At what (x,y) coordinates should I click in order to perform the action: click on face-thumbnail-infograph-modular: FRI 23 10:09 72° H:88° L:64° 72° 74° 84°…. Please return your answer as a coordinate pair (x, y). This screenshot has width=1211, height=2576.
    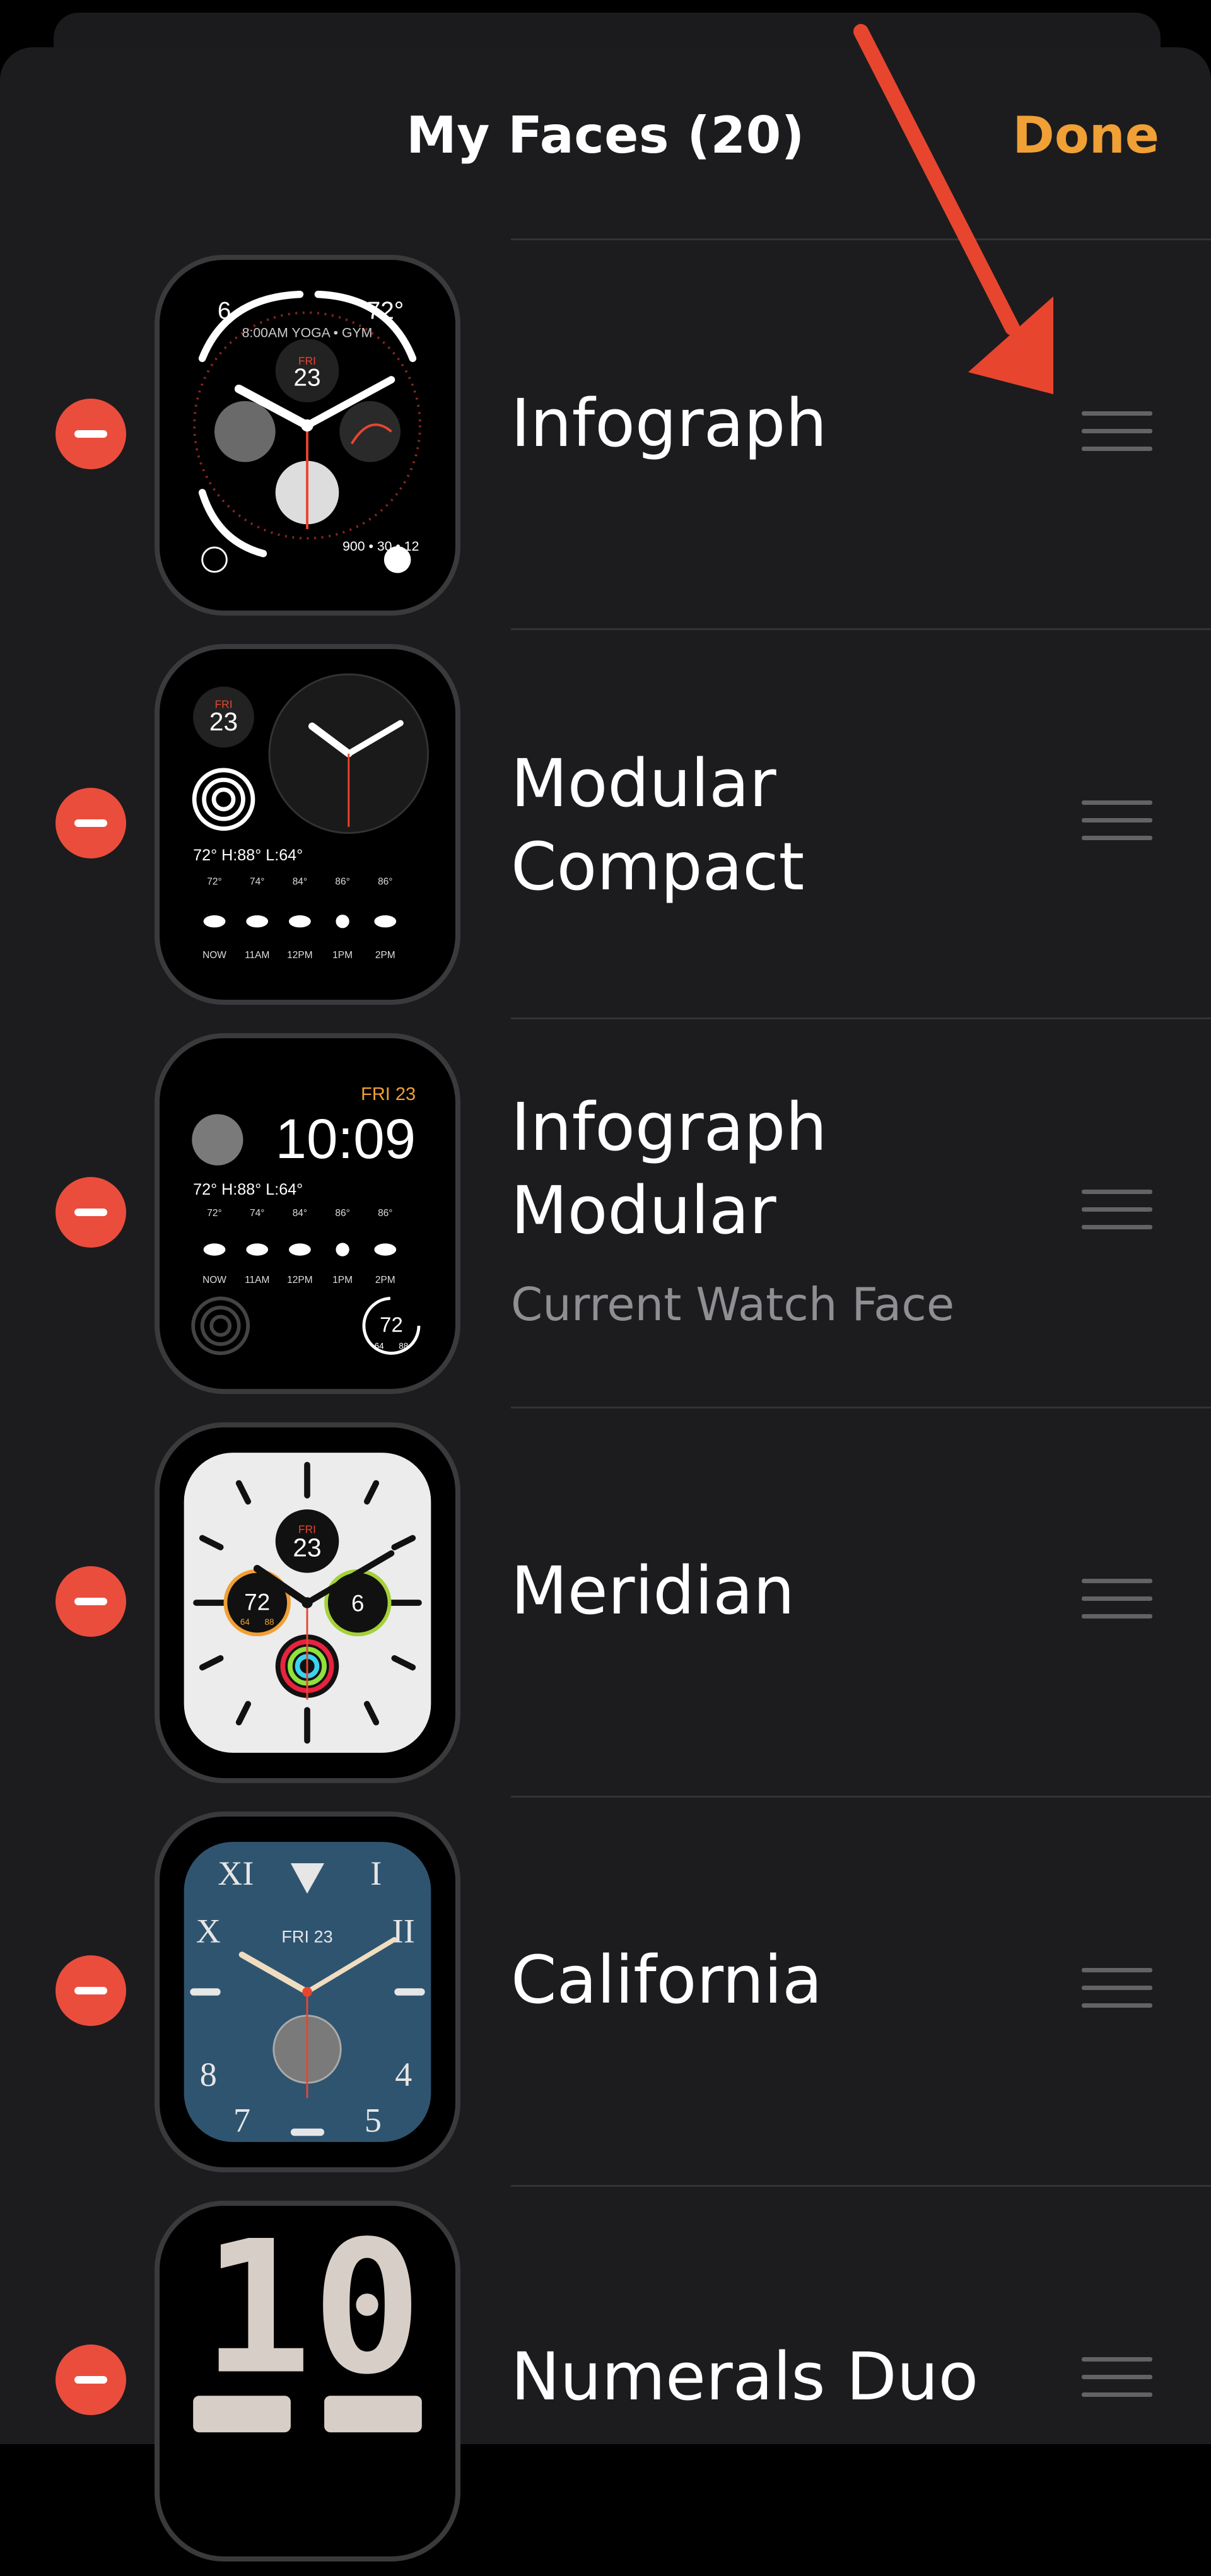
    Looking at the image, I should click on (307, 1213).